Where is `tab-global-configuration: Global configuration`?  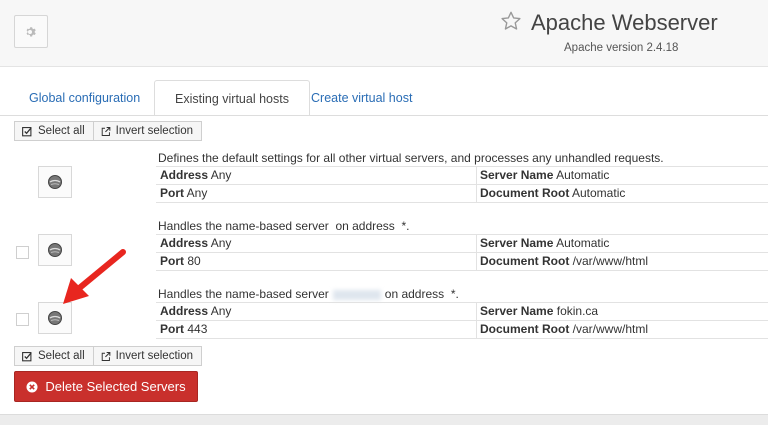
tab-global-configuration: Global configuration is located at coordinates (84, 98).